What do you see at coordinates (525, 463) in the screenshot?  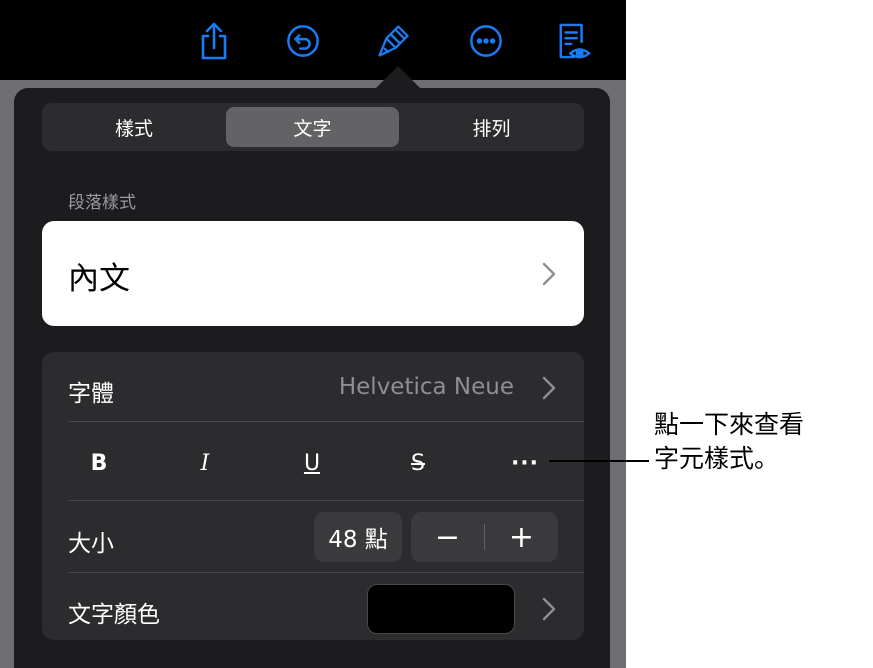 I see `more-character-styles-button: ···` at bounding box center [525, 463].